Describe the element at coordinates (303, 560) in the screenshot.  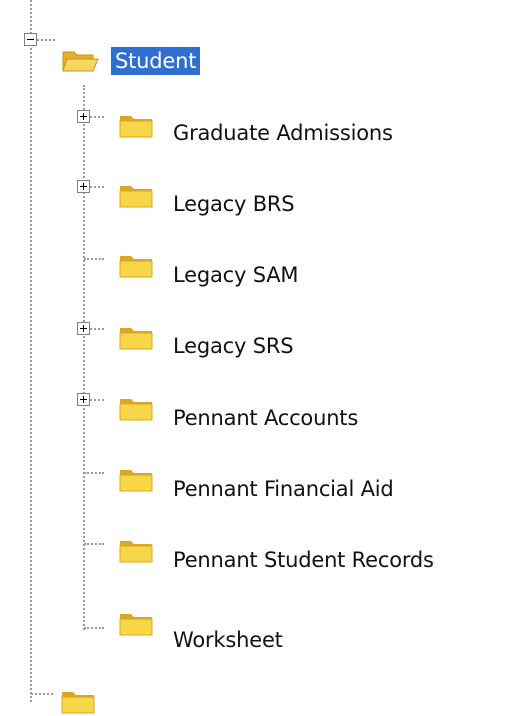
I see `tree-item-pennant-student-records-label: Pennant Student Records` at that location.